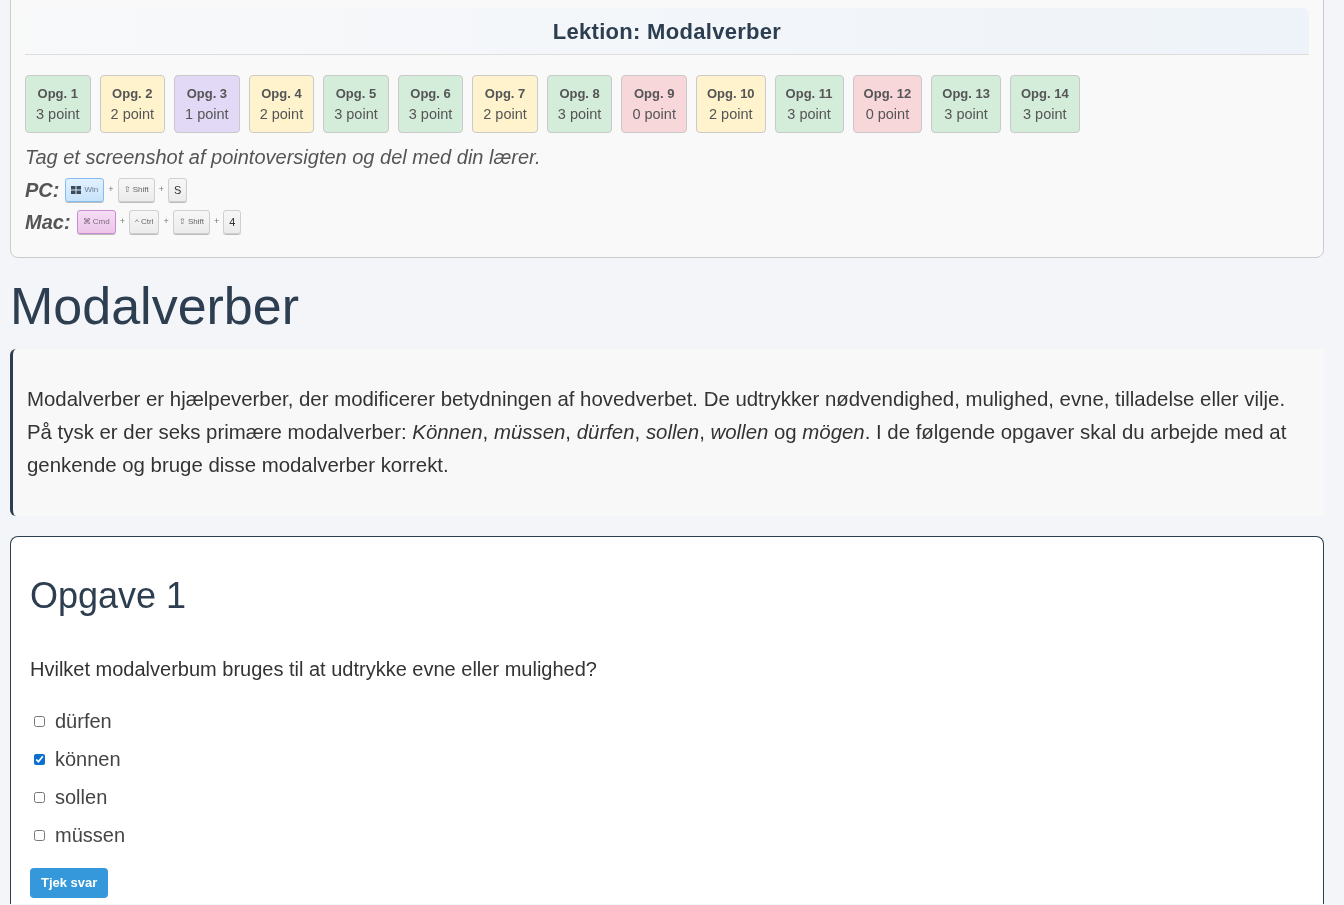 This screenshot has height=905, width=1344. I want to click on option-label: sollen, so click(81, 797).